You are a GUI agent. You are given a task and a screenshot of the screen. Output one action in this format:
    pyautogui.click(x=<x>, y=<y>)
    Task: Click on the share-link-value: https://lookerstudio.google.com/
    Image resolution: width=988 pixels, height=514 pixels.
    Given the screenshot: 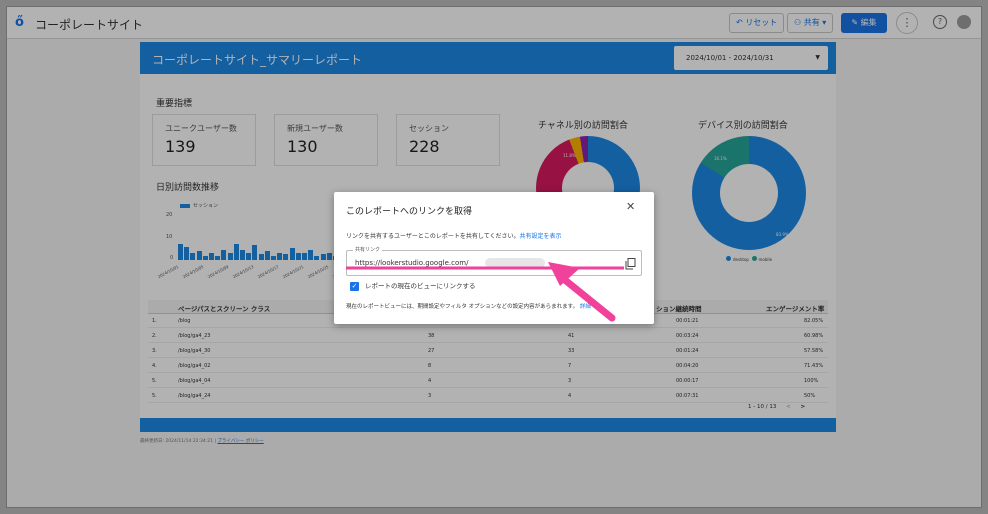 What is the action you would take?
    pyautogui.click(x=411, y=263)
    